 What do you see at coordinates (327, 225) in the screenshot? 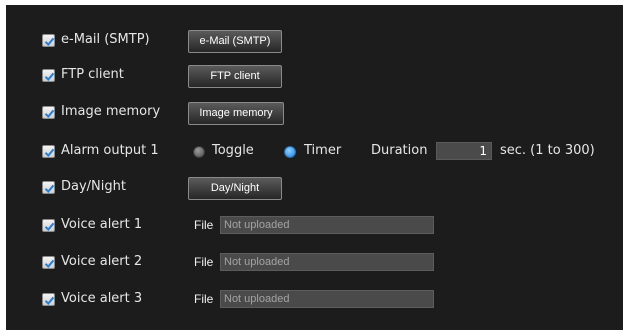
I see `voice-alert-1-file-field: Not uploaded` at bounding box center [327, 225].